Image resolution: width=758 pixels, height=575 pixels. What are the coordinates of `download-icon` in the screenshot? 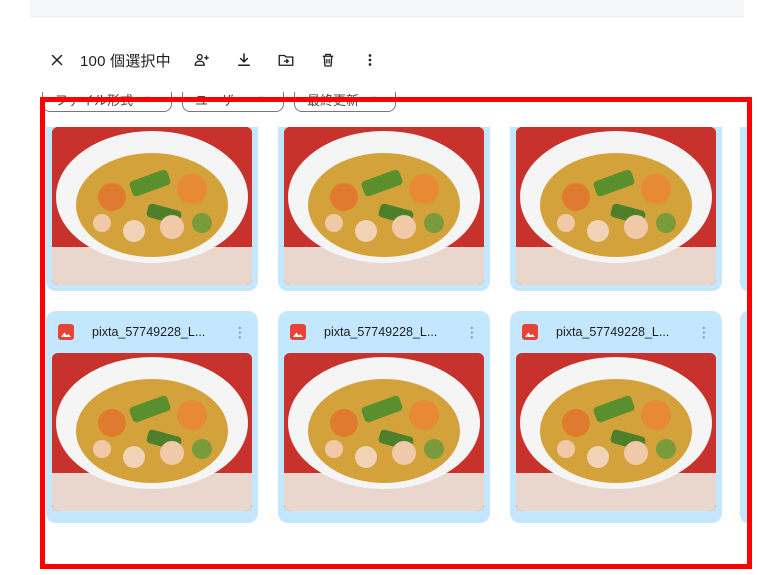 It's located at (243, 59).